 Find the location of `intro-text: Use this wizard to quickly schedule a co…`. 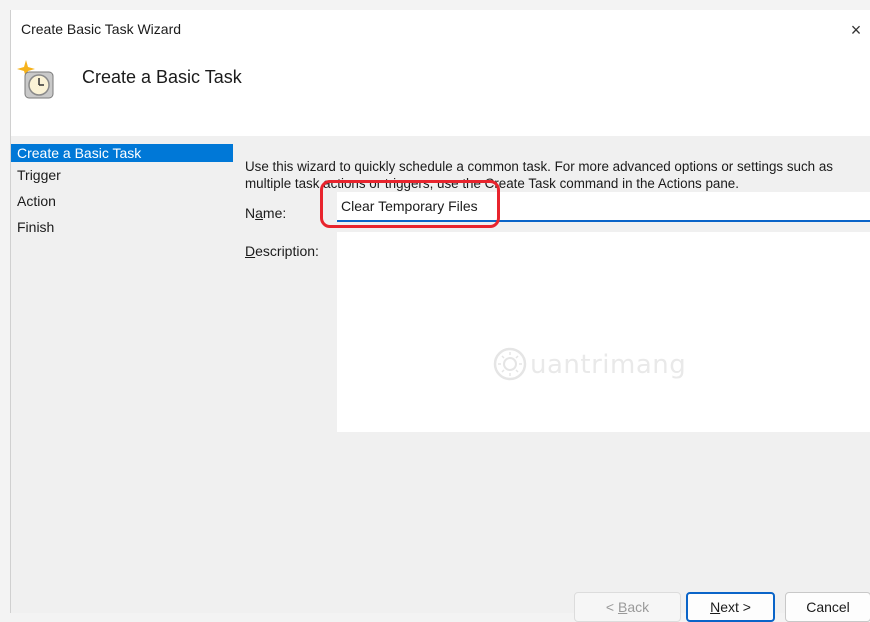

intro-text: Use this wizard to quickly schedule a co… is located at coordinates (539, 175).